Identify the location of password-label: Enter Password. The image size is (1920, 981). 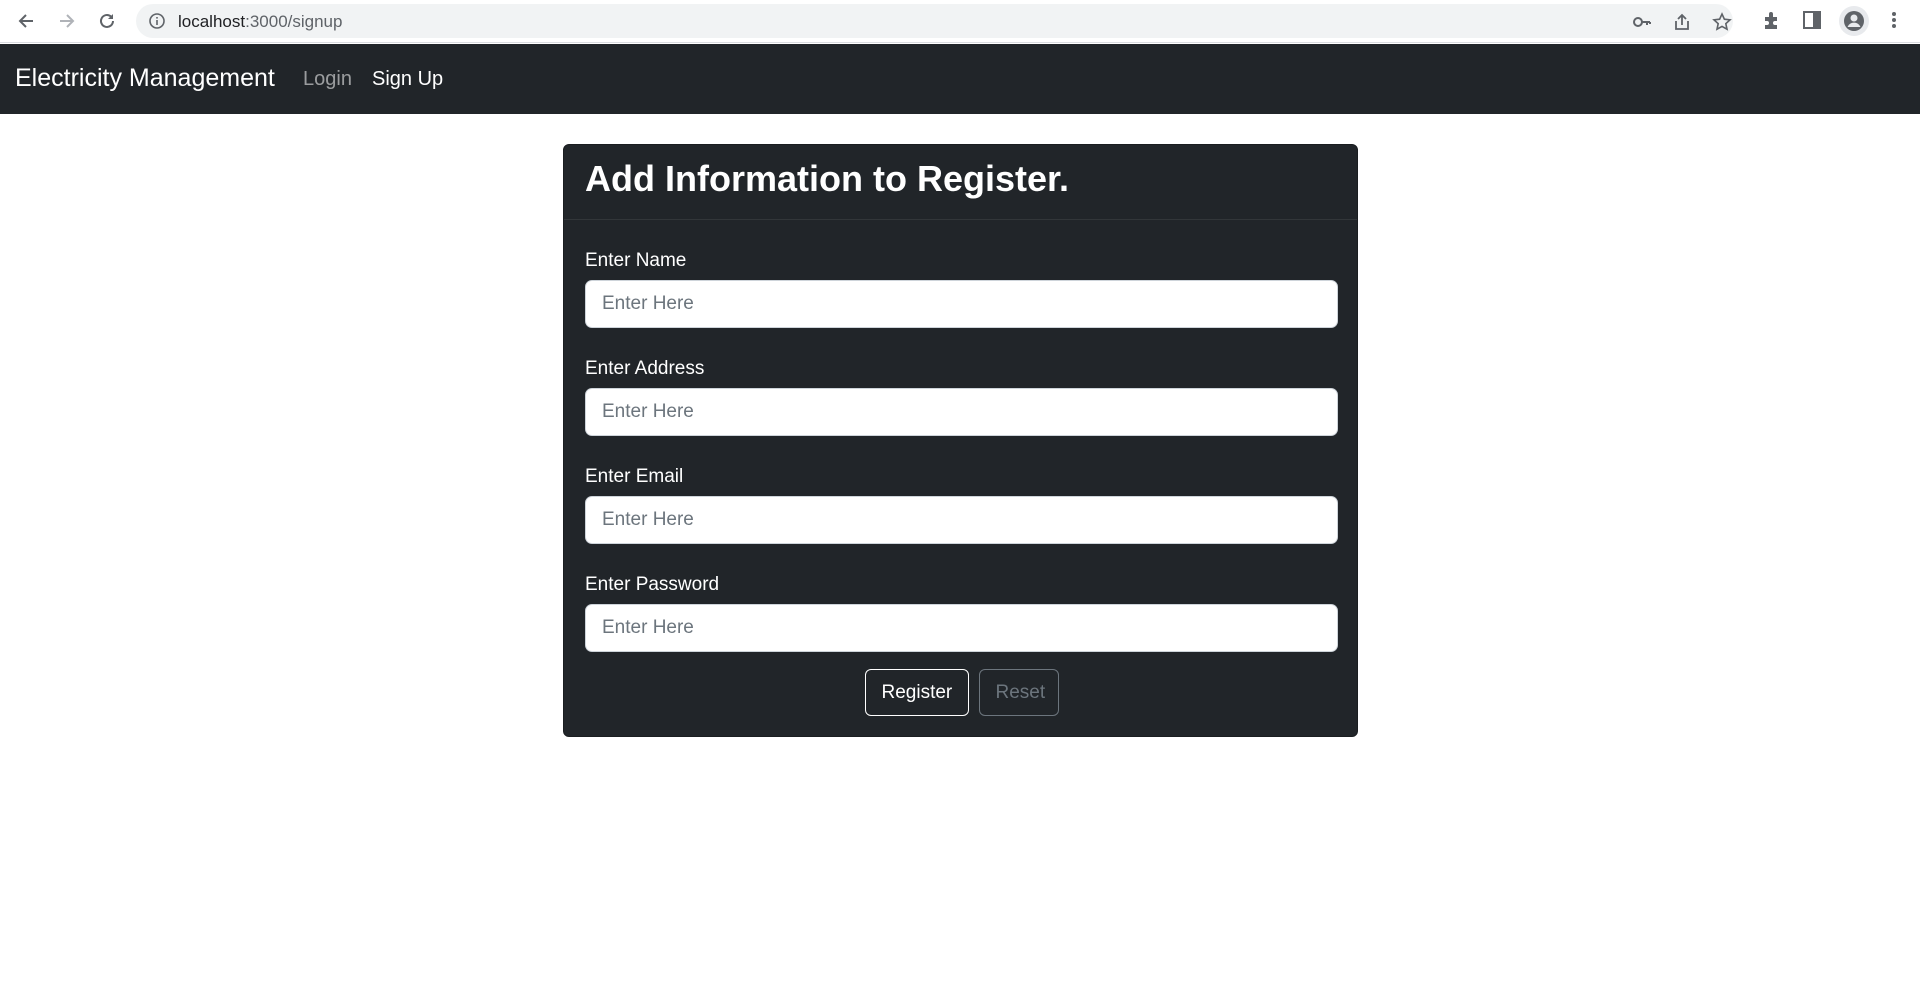
(652, 584).